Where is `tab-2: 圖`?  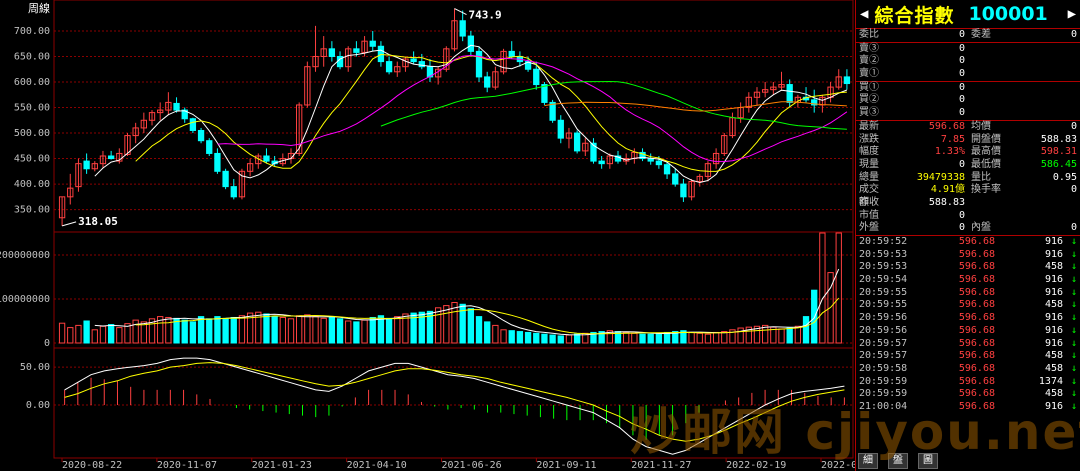
tab-2: 圖 is located at coordinates (928, 461).